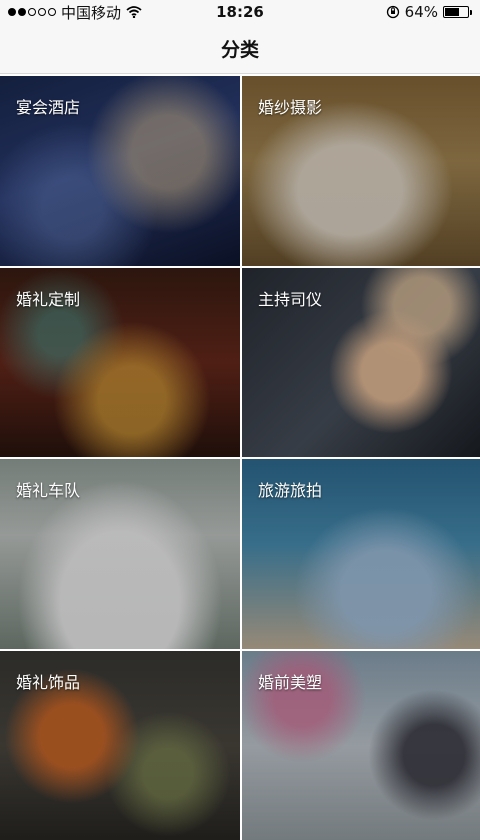 This screenshot has width=480, height=840. I want to click on category-label: 婚礼定制, so click(48, 298).